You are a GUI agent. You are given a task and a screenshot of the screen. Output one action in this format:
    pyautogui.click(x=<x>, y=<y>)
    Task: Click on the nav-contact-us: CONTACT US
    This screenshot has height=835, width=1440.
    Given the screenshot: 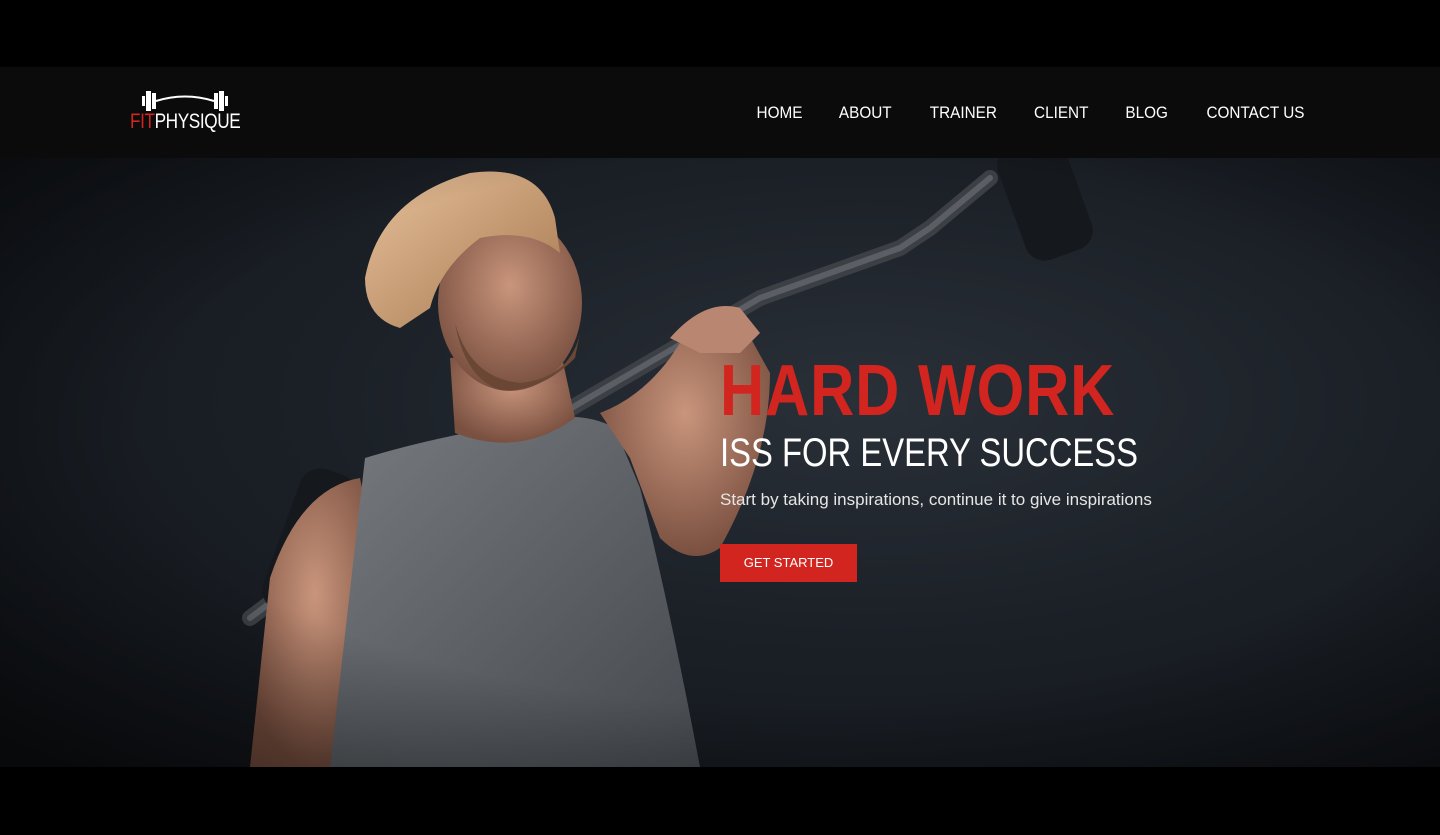 What is the action you would take?
    pyautogui.click(x=1256, y=113)
    